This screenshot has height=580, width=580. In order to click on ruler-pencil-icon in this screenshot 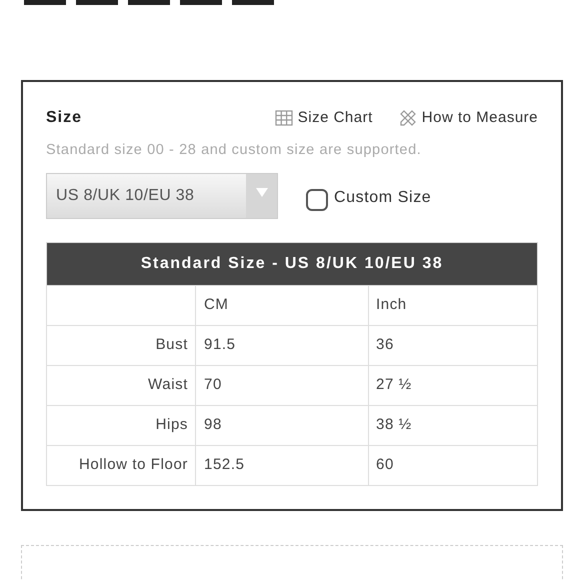, I will do `click(407, 118)`.